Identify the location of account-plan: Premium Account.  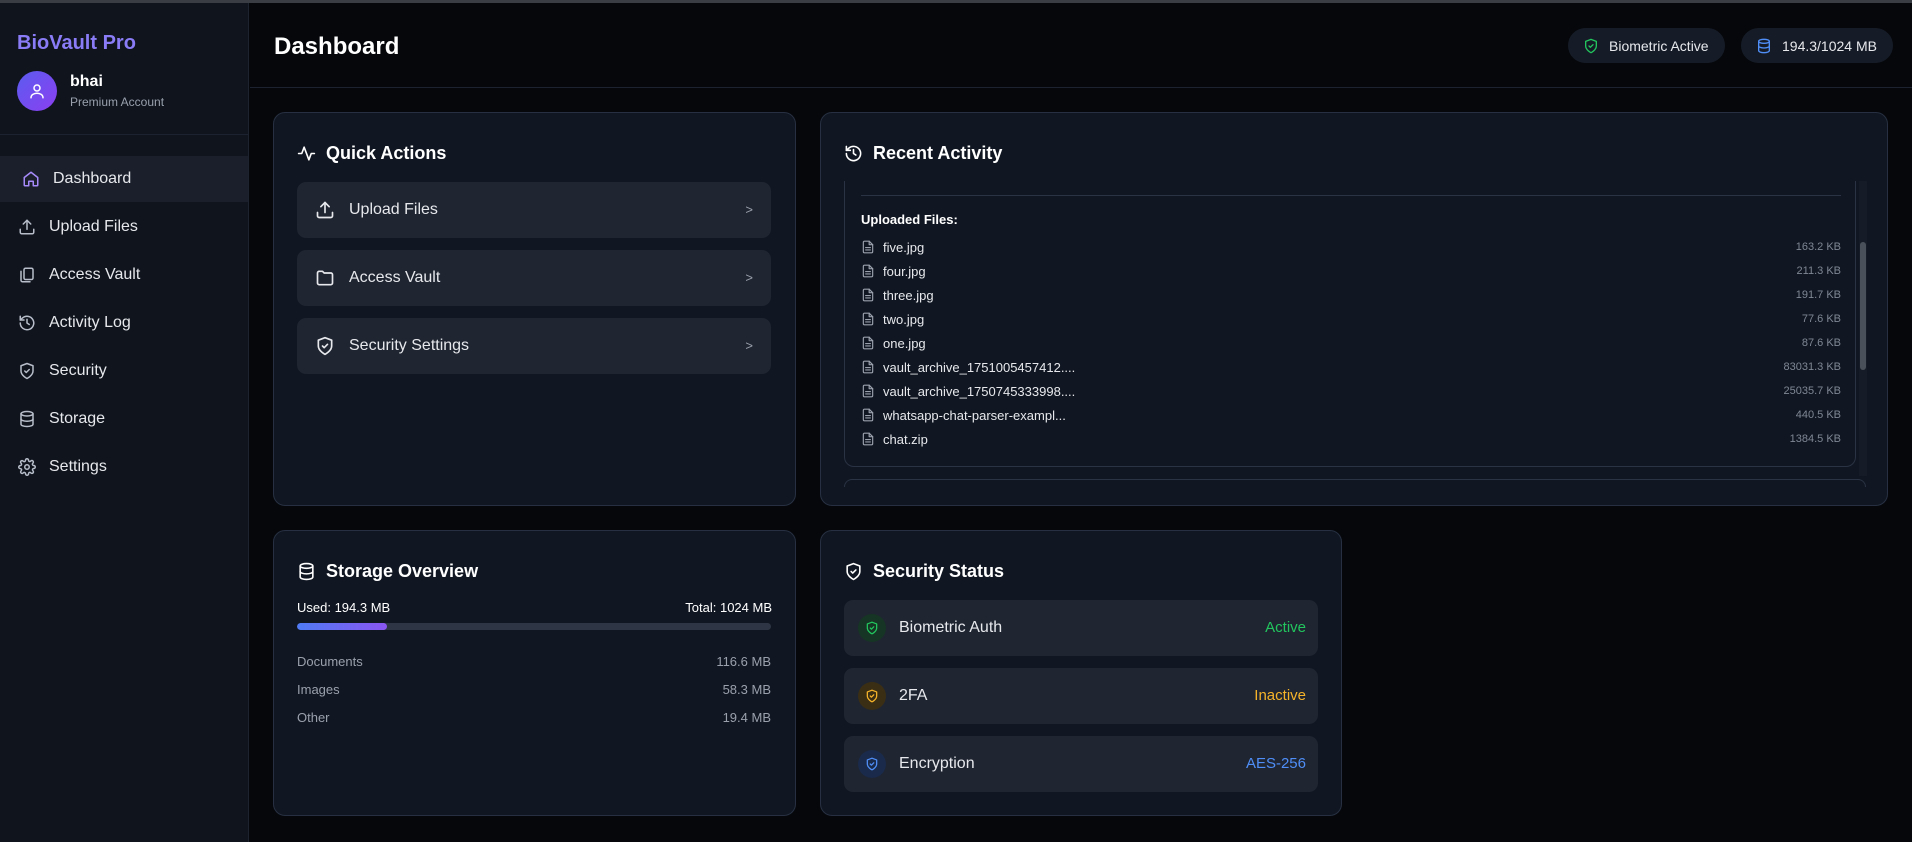
(117, 102).